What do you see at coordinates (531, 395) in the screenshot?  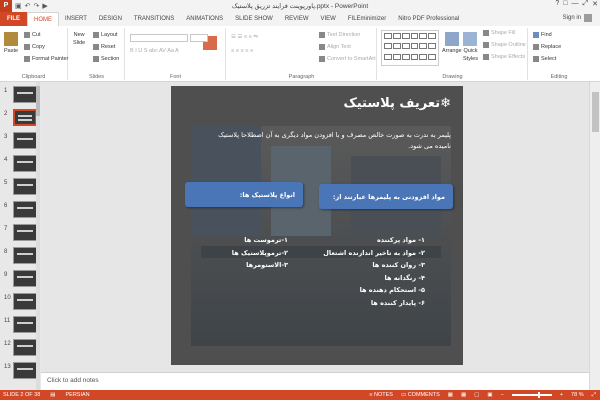 I see `zoom-slider` at bounding box center [531, 395].